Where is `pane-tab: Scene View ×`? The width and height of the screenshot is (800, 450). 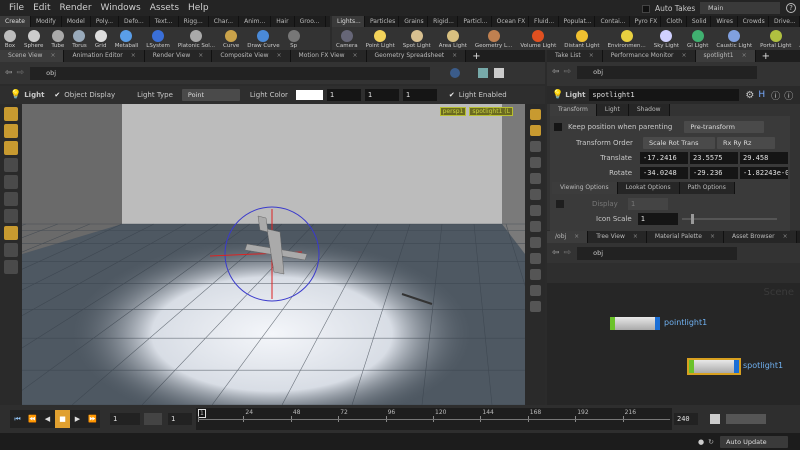
pane-tab: Scene View × is located at coordinates (32, 56).